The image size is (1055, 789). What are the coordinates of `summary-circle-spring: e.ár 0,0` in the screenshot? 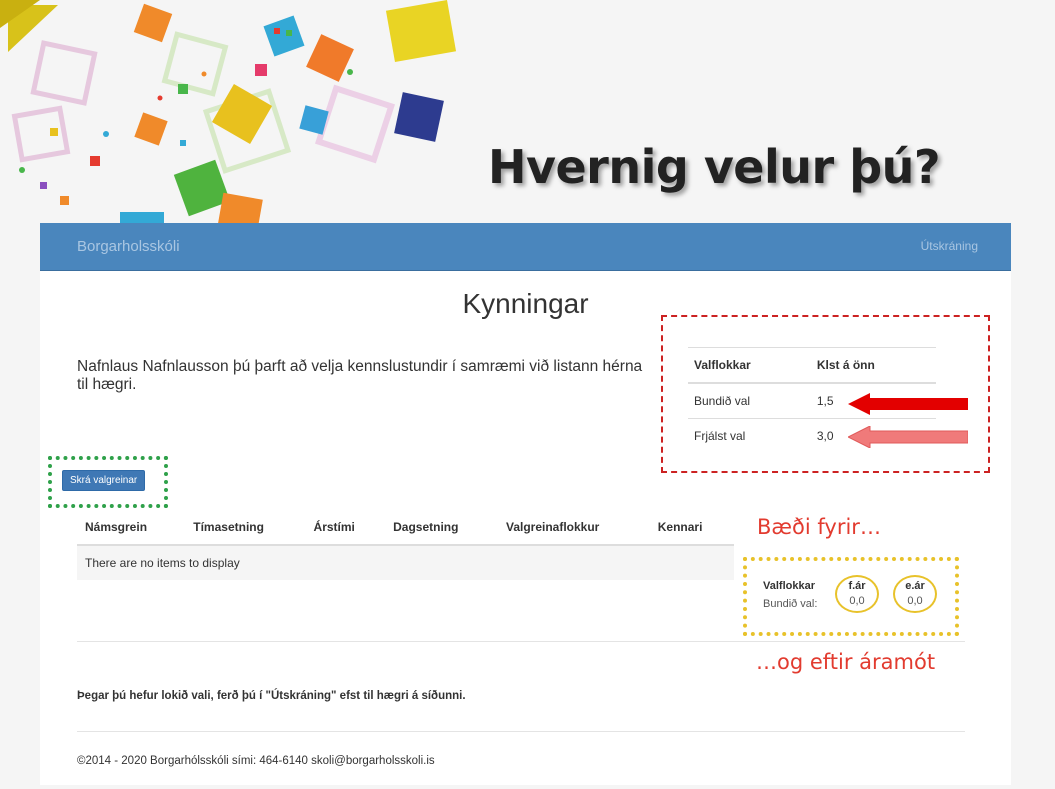 It's located at (915, 594).